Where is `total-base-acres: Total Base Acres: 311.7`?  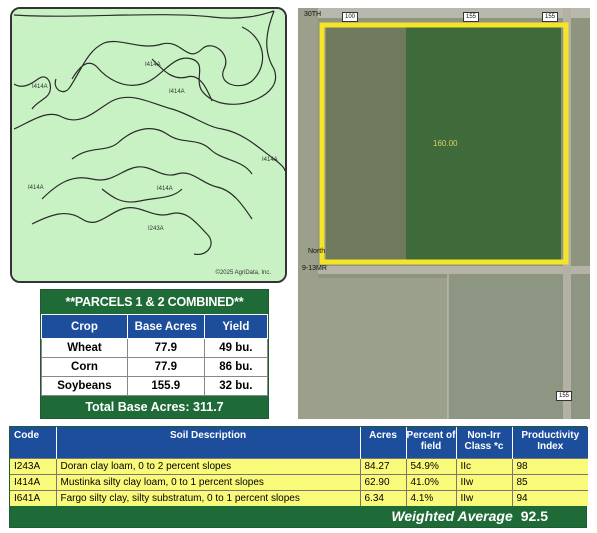
total-base-acres: Total Base Acres: 311.7 is located at coordinates (154, 407).